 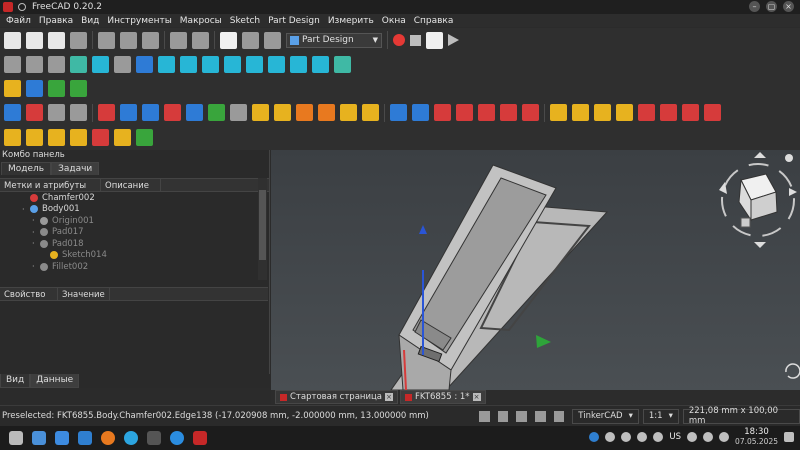 I want to click on forward-arrow-icon, so click(x=122, y=64).